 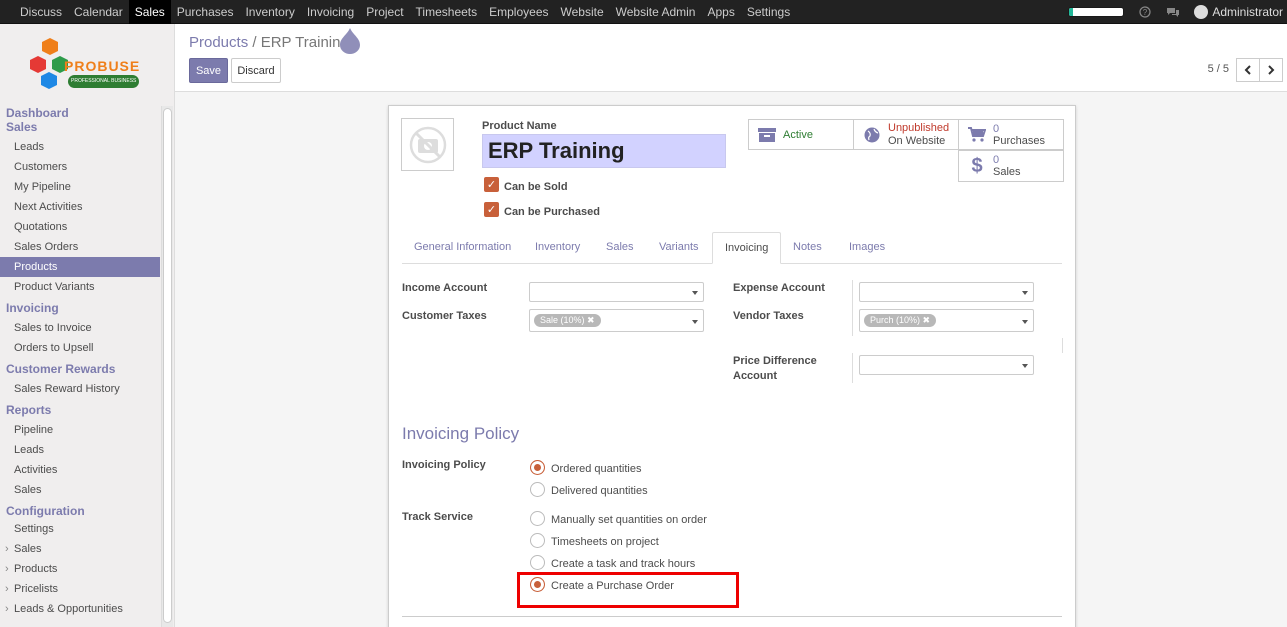 I want to click on tab-sales: Sales, so click(x=620, y=248).